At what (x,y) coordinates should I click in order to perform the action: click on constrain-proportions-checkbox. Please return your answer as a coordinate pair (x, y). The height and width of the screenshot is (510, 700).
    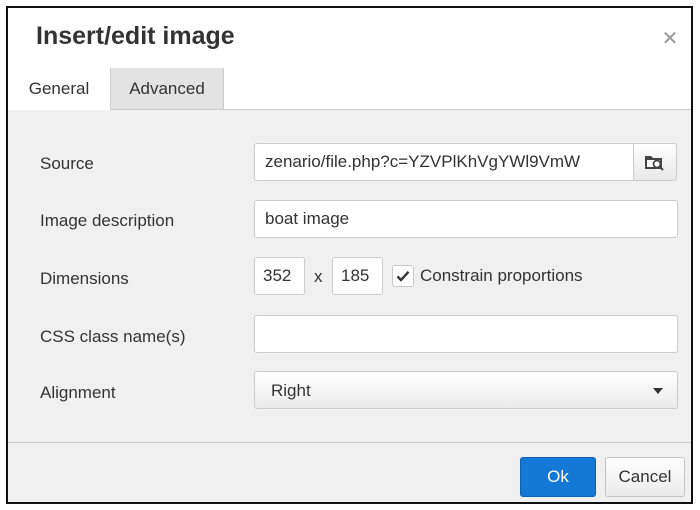
    Looking at the image, I should click on (403, 276).